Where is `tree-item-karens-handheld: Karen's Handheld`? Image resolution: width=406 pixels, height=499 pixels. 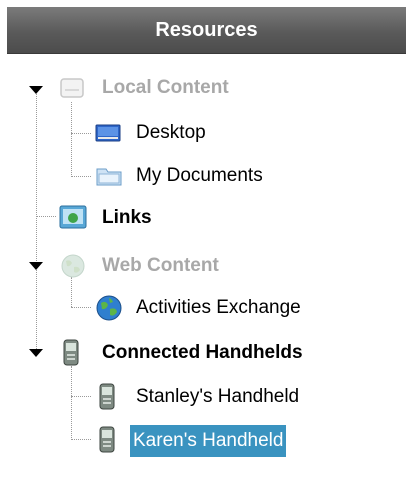 tree-item-karens-handheld: Karen's Handheld is located at coordinates (225, 440).